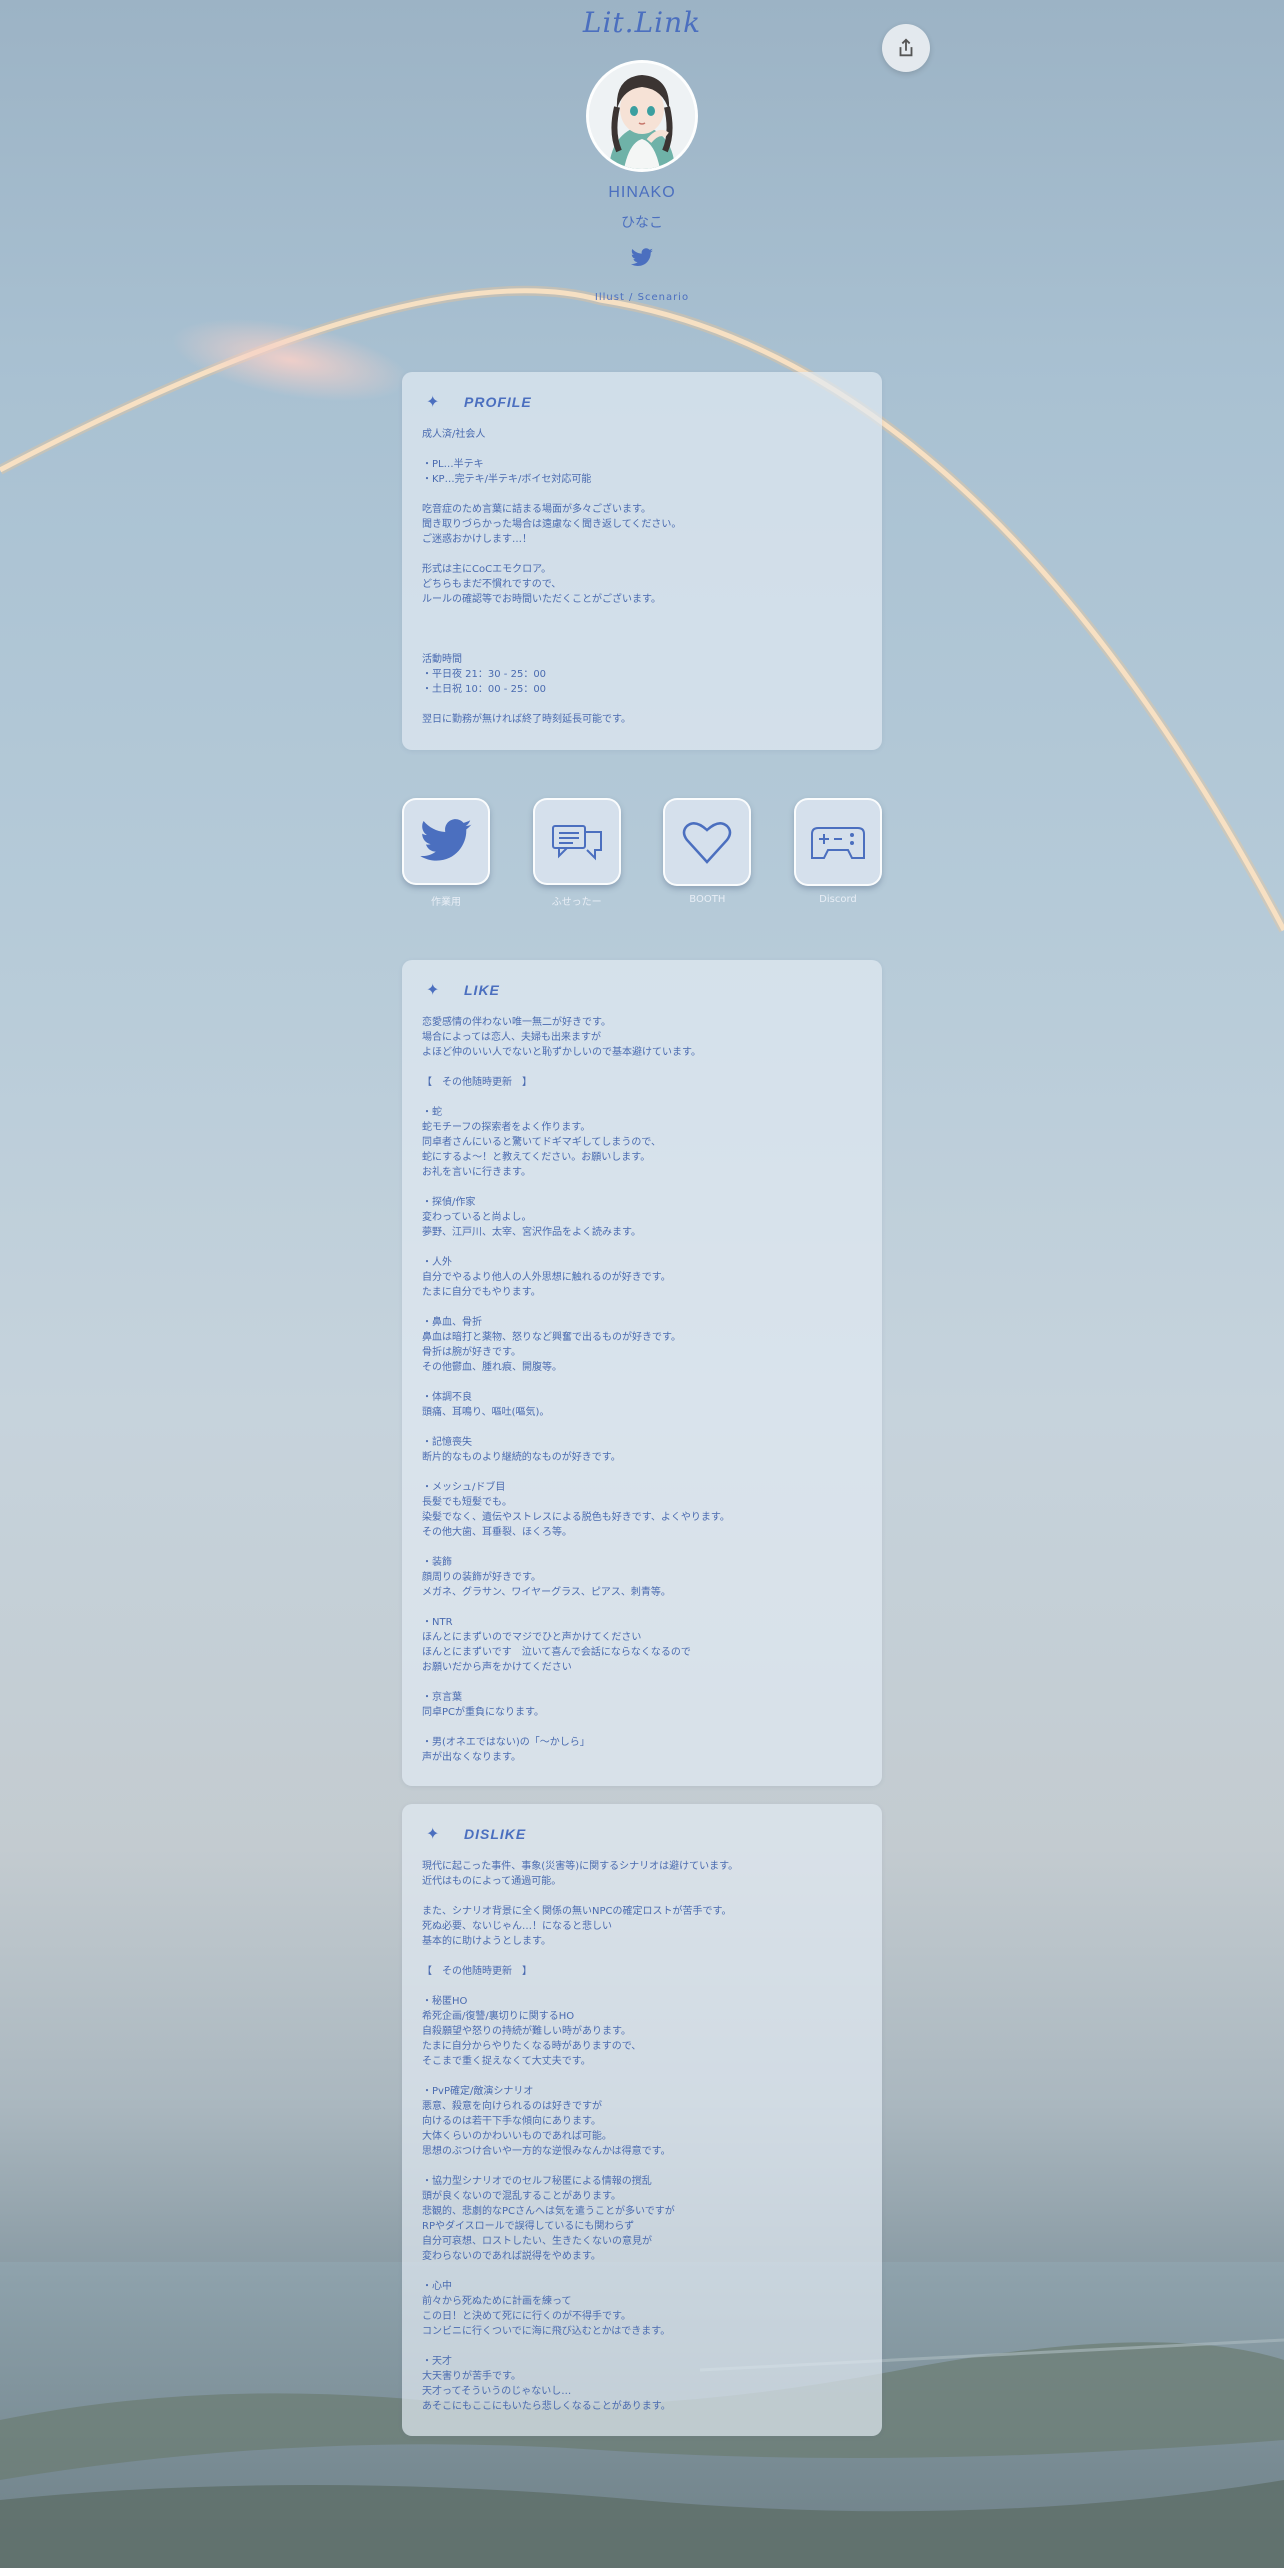 This screenshot has width=1284, height=2568. Describe the element at coordinates (446, 902) in the screenshot. I see `link-label: 作業用` at that location.